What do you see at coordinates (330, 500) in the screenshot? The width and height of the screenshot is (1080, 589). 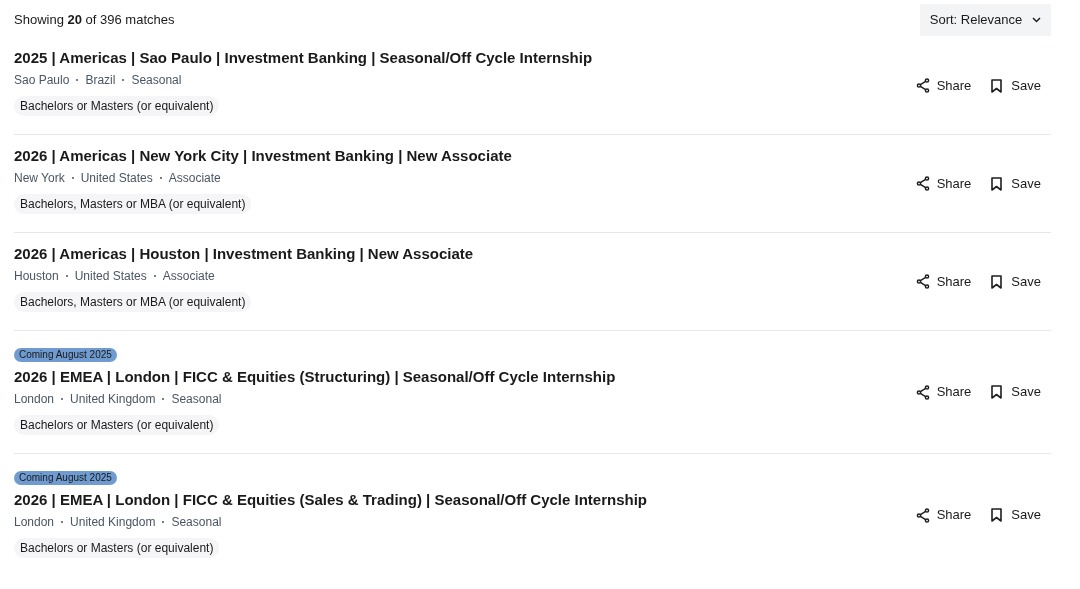 I see `job-title: 2026 | EMEA | London | FICC & Equities (Sales & Trading) | Seasonal/Off Cycle Internship` at bounding box center [330, 500].